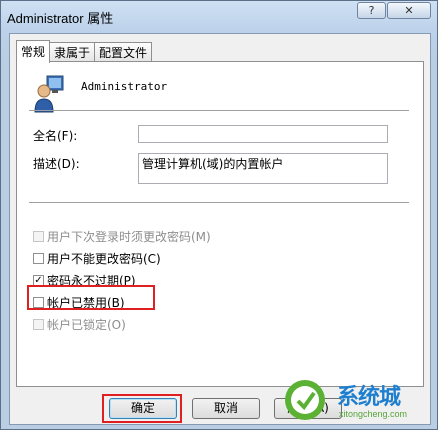  What do you see at coordinates (123, 52) in the screenshot?
I see `tab-profile: 配置文件` at bounding box center [123, 52].